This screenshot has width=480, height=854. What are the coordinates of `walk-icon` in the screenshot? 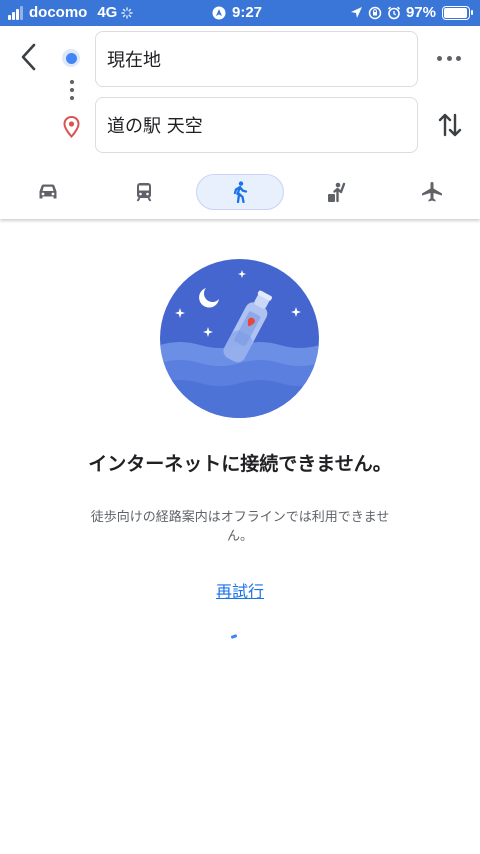 It's located at (240, 192).